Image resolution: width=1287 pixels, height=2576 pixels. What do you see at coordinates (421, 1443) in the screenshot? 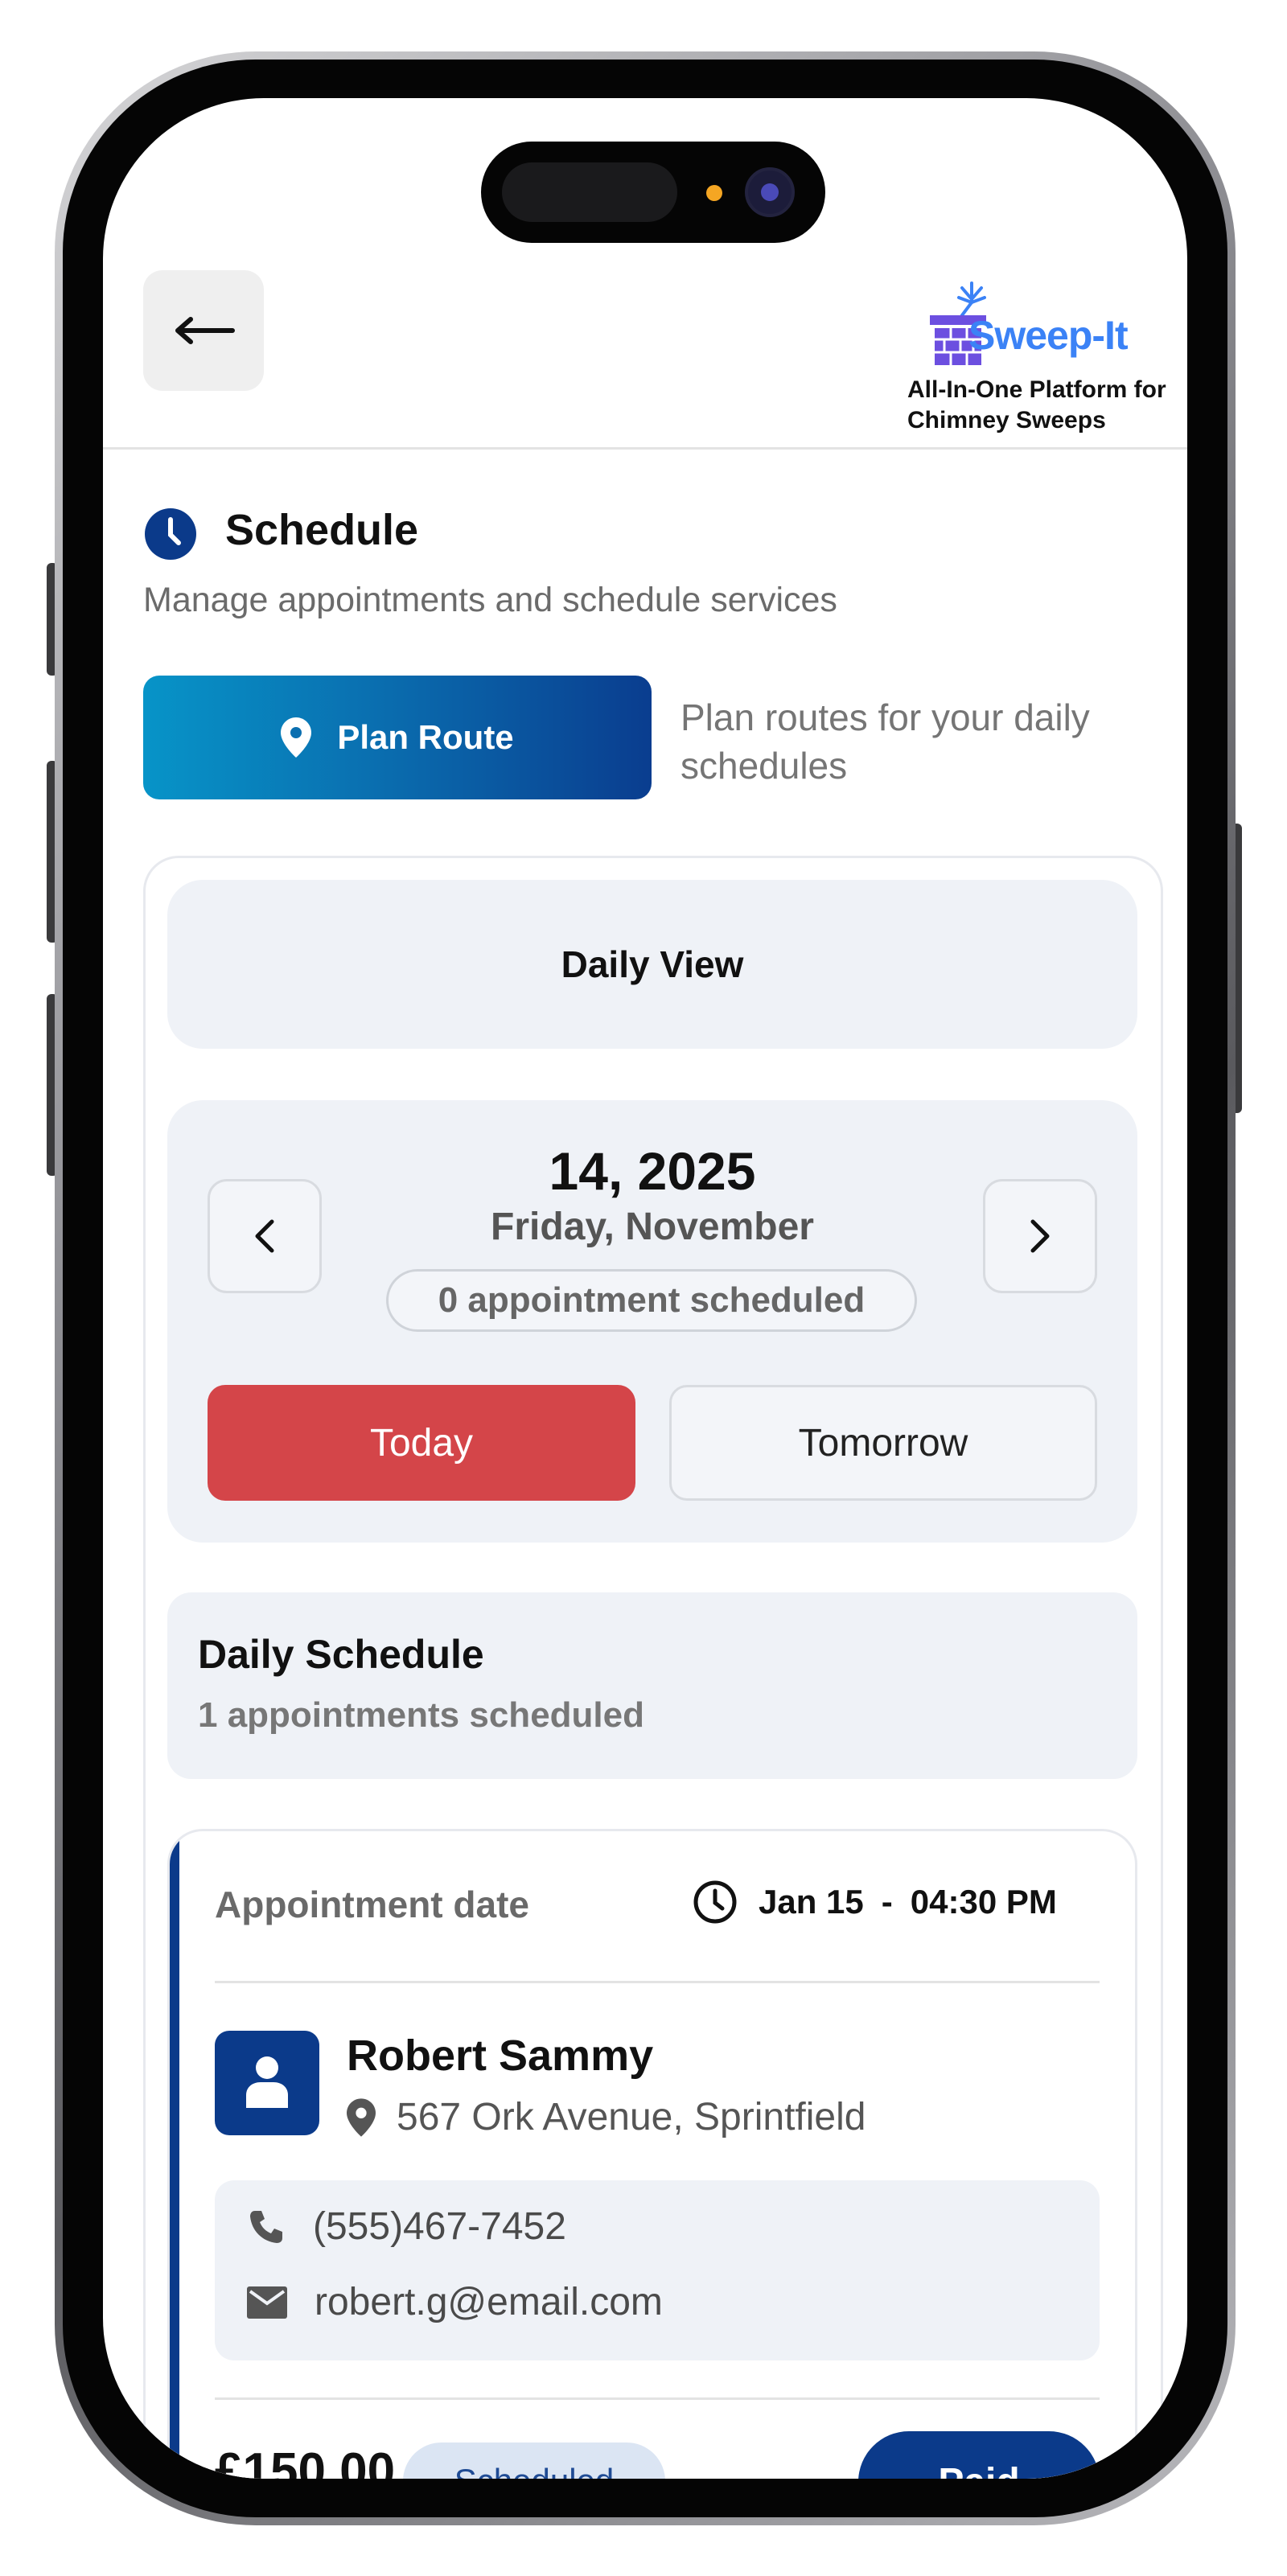
I see `today-button: Today` at bounding box center [421, 1443].